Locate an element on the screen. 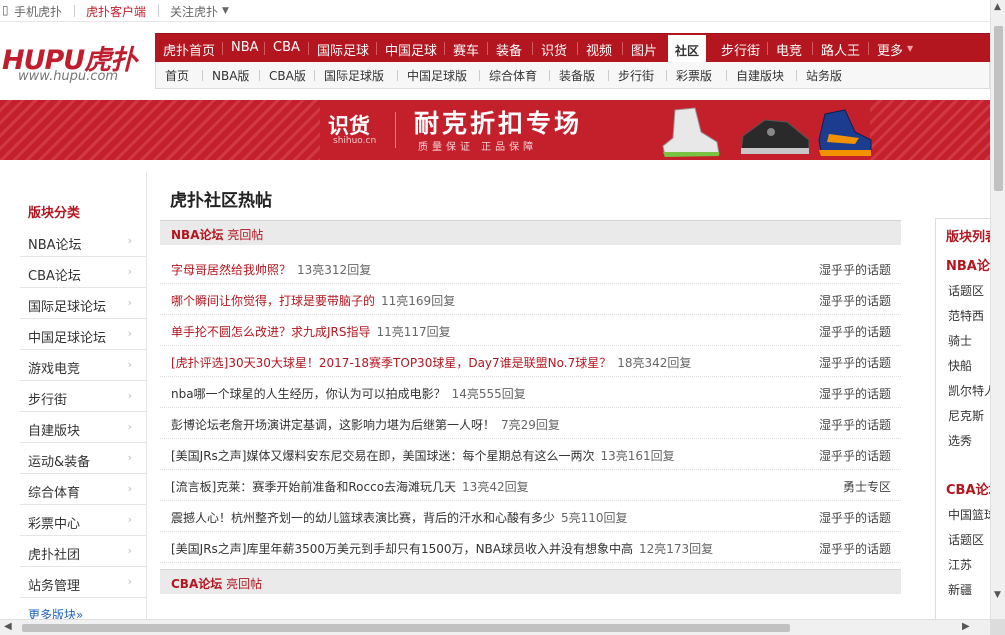  scroll-left-icon: ◀ is located at coordinates (8, 626).